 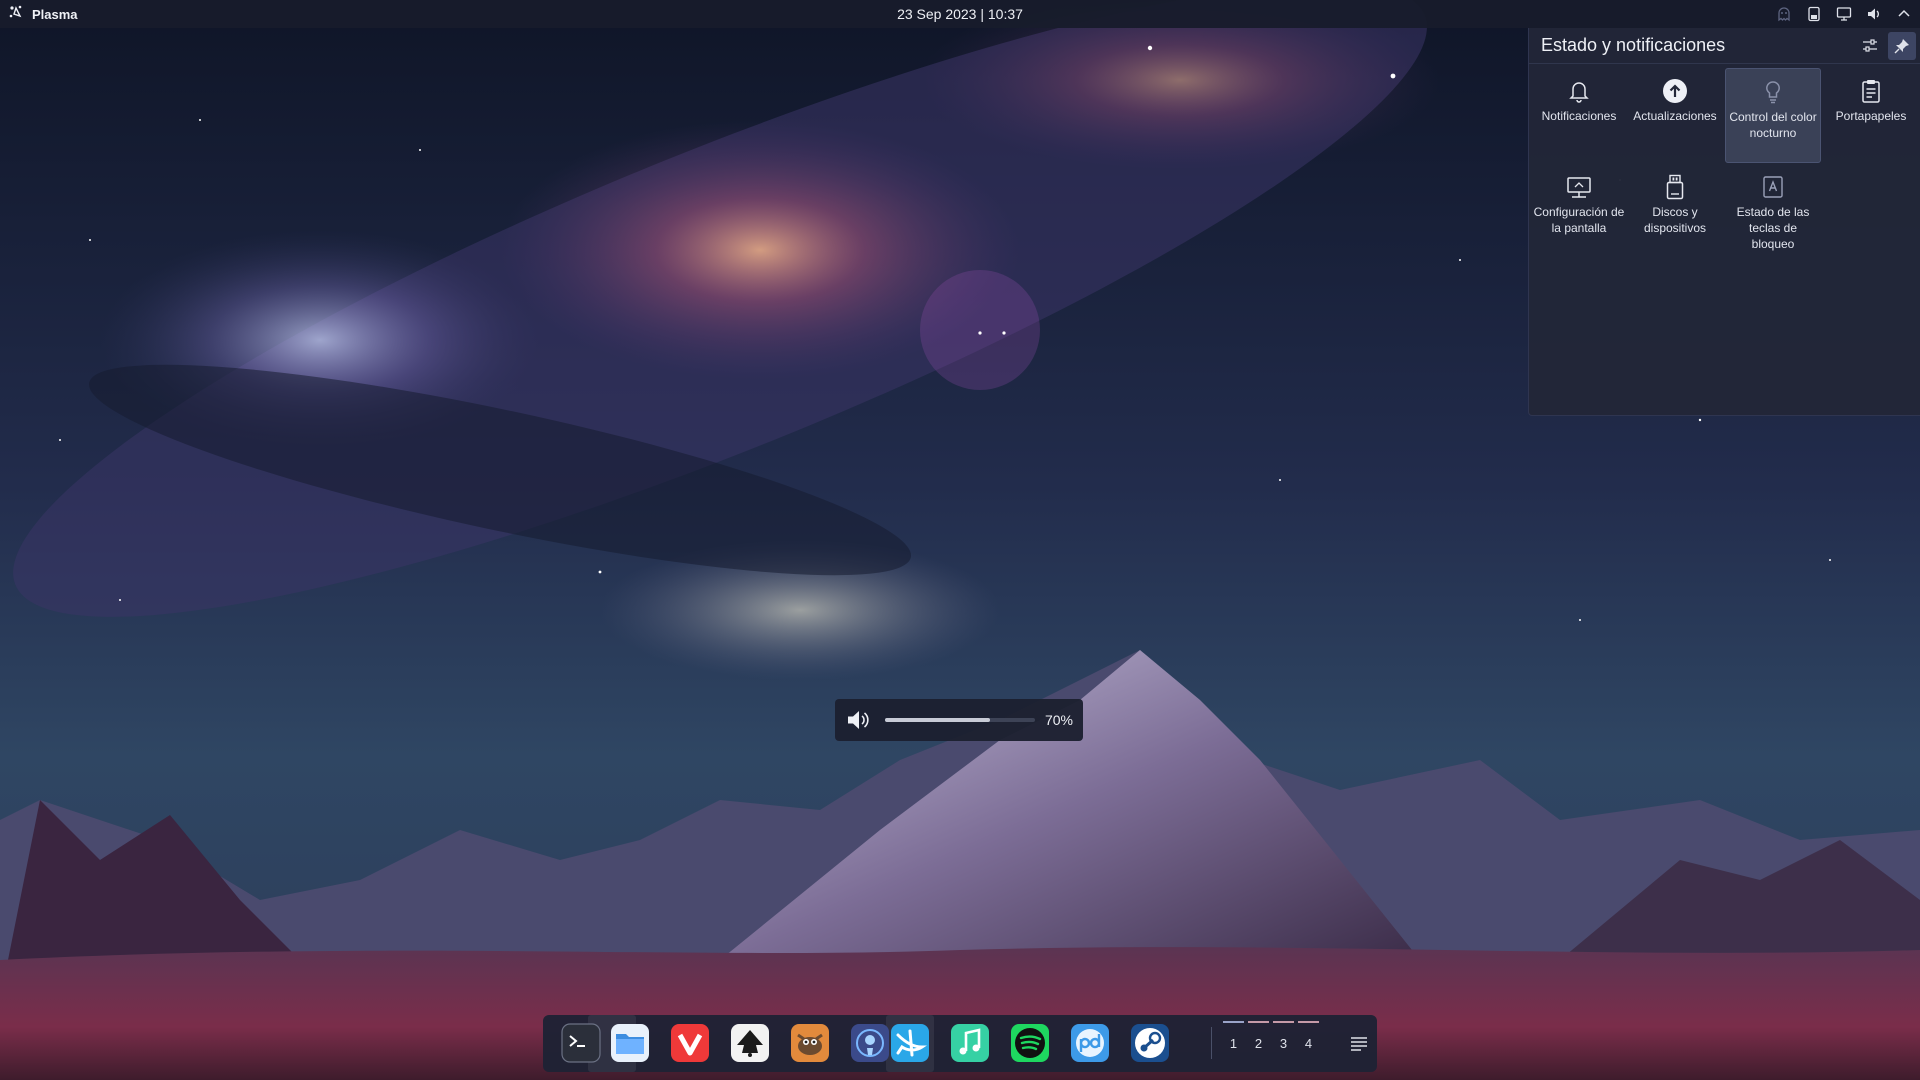 I want to click on plasma-logo-icon, so click(x=16, y=14).